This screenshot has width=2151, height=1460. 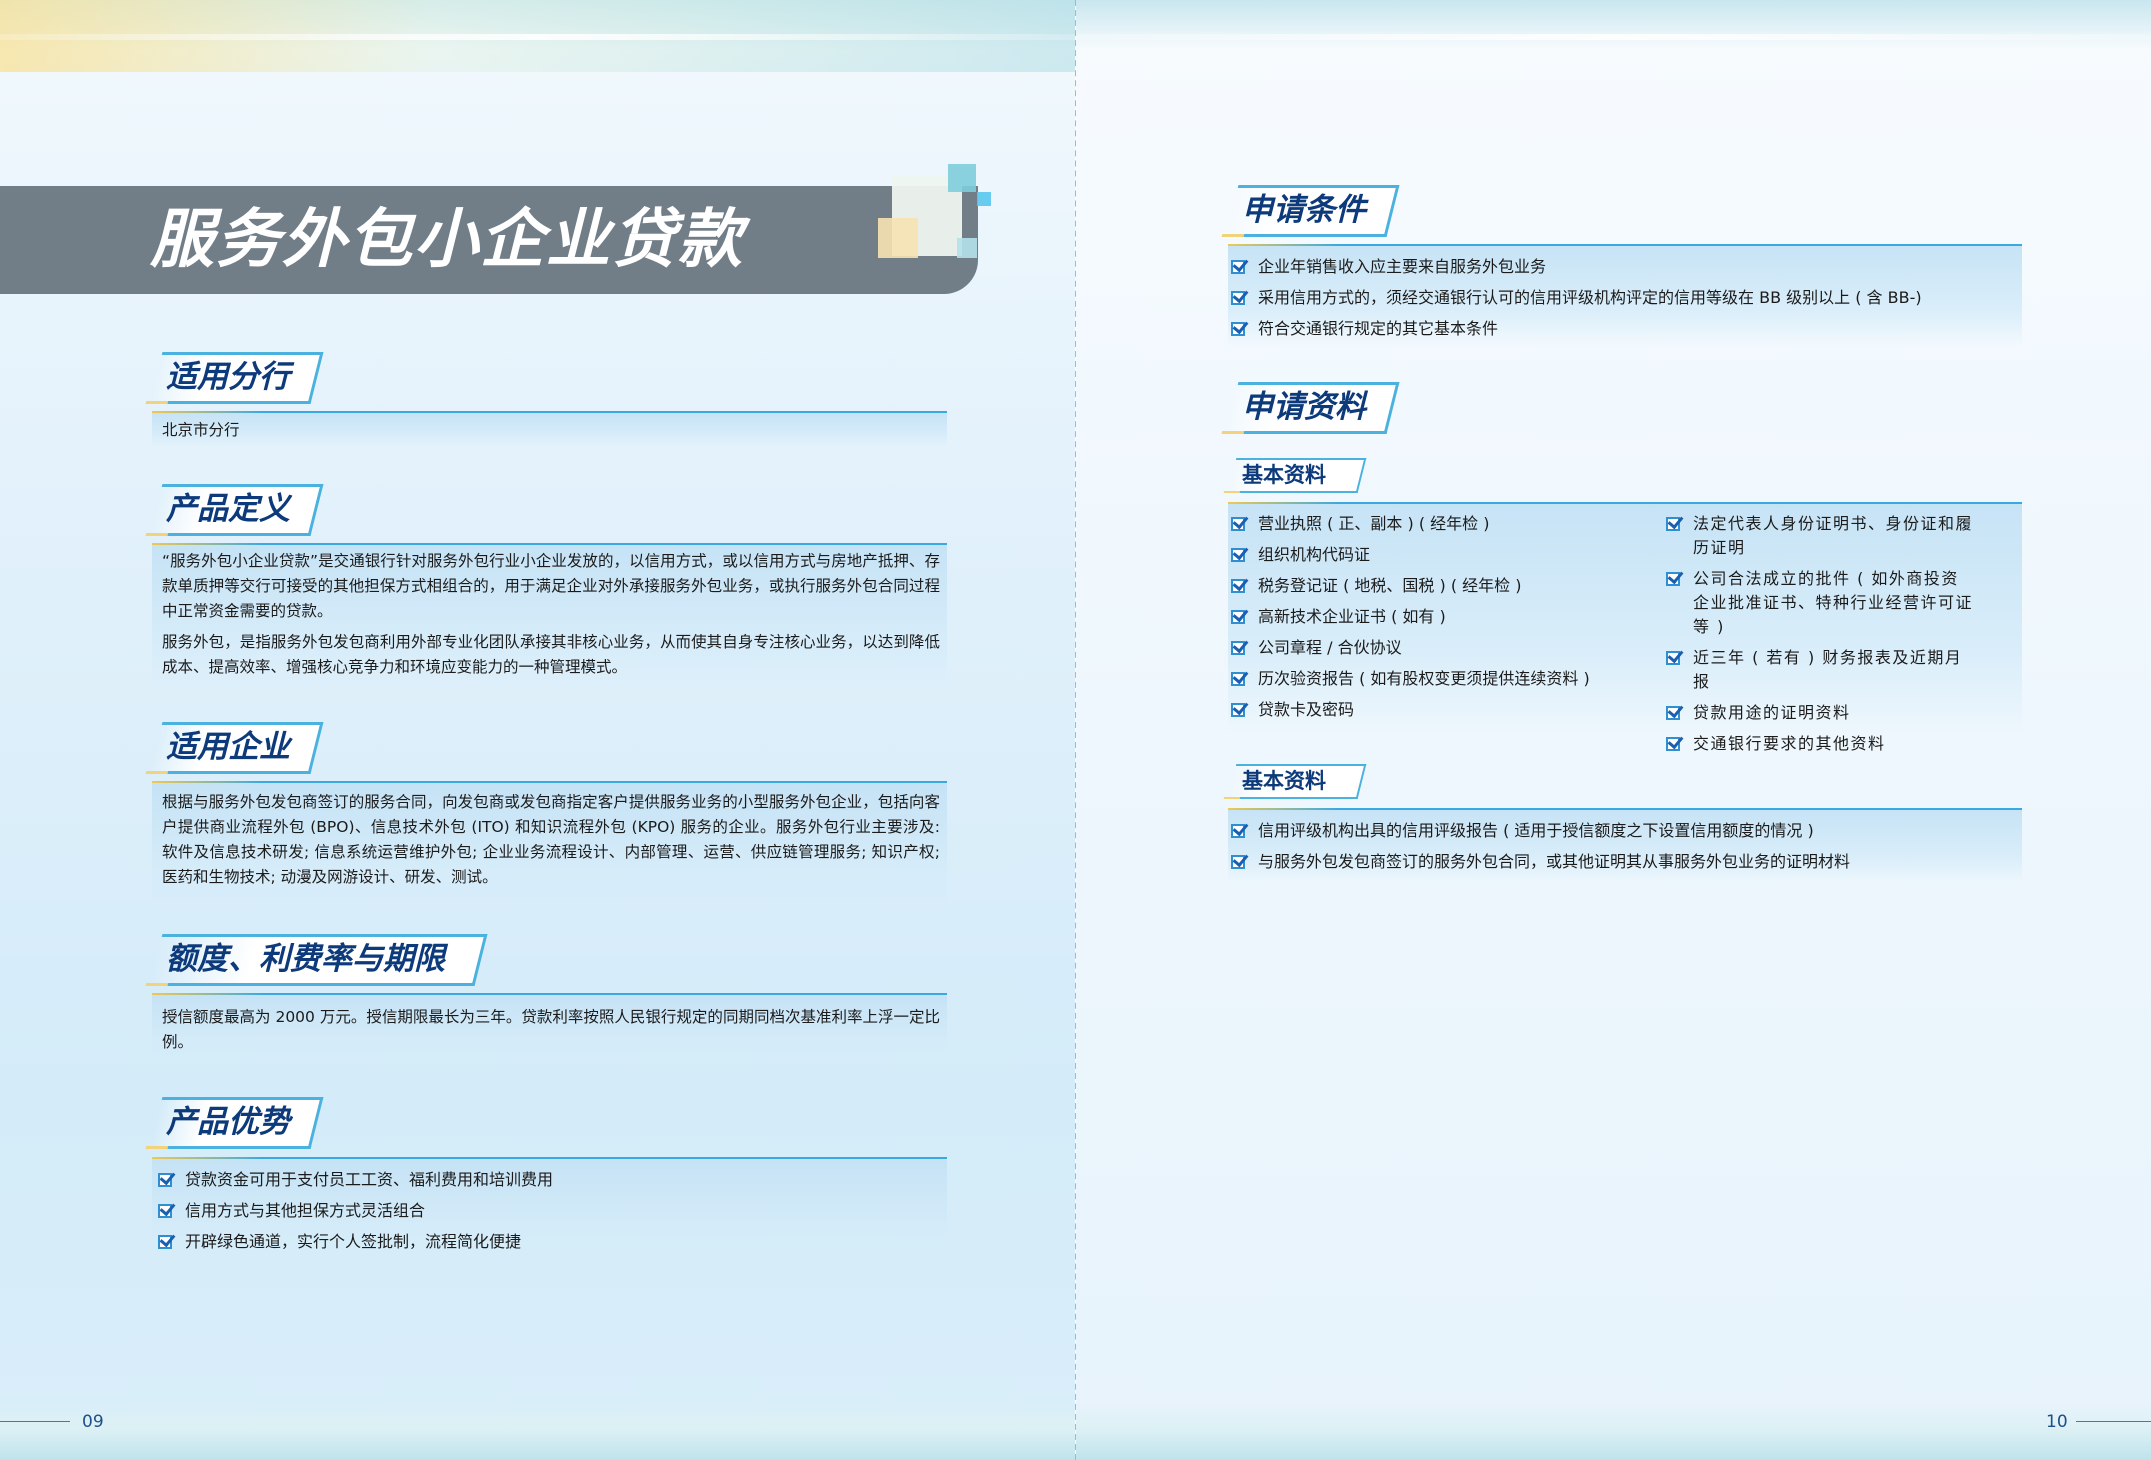 What do you see at coordinates (447, 240) in the screenshot?
I see `page-title: 服务外包小企业贷款` at bounding box center [447, 240].